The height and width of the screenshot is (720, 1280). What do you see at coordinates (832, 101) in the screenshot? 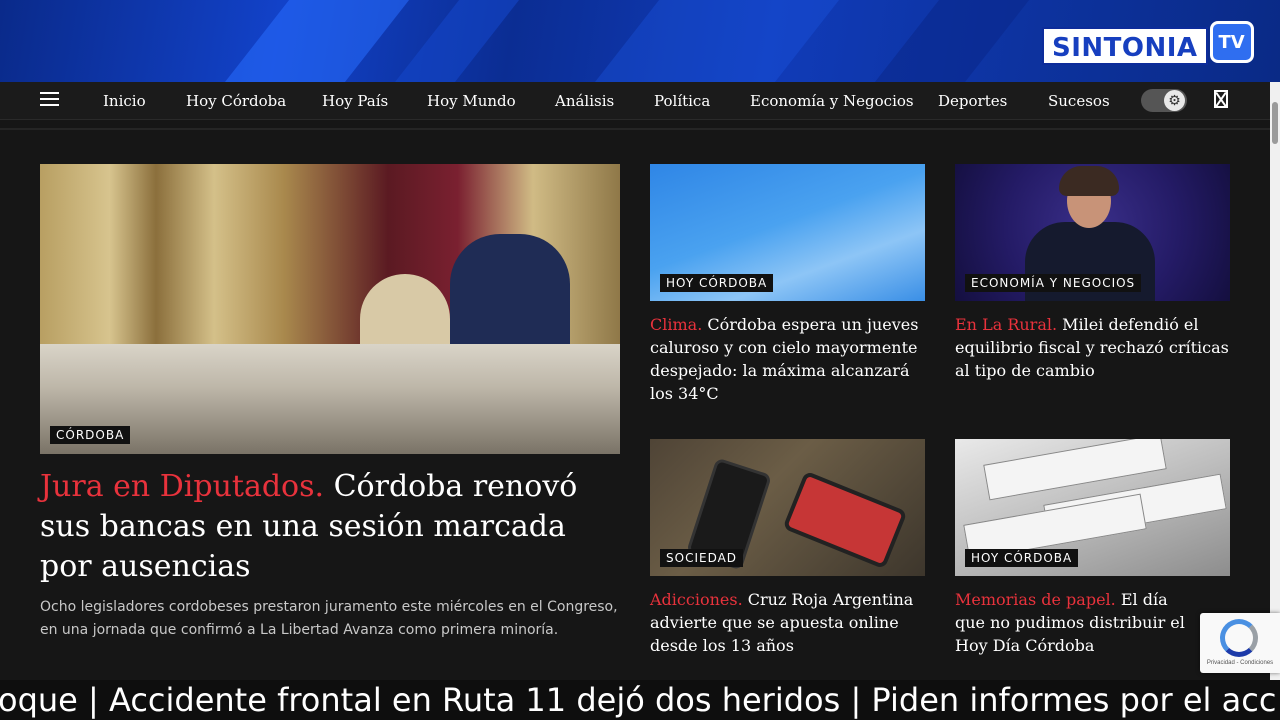
I see `nav-item-economia: Economía y Negocios` at bounding box center [832, 101].